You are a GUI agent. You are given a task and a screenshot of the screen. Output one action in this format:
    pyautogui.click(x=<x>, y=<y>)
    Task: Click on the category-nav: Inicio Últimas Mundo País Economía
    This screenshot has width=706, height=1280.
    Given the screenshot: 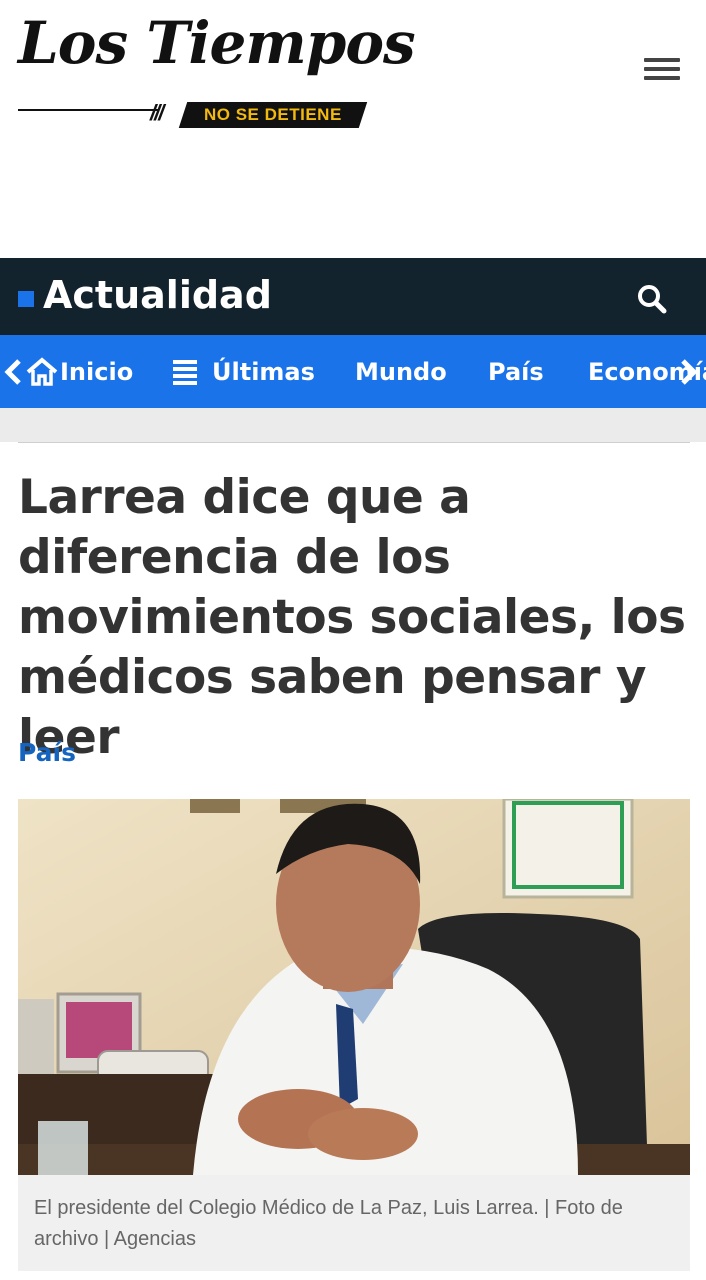 What is the action you would take?
    pyautogui.click(x=353, y=371)
    